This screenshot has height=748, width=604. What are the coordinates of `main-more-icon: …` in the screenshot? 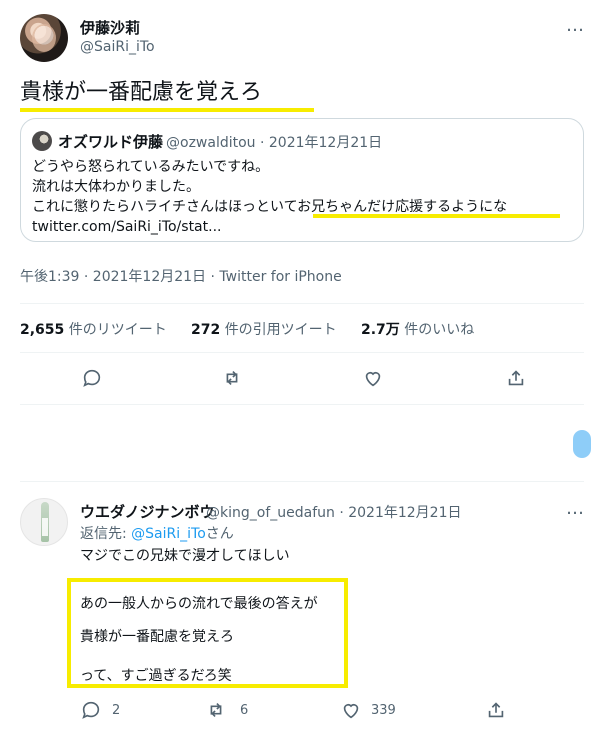 It's located at (575, 25).